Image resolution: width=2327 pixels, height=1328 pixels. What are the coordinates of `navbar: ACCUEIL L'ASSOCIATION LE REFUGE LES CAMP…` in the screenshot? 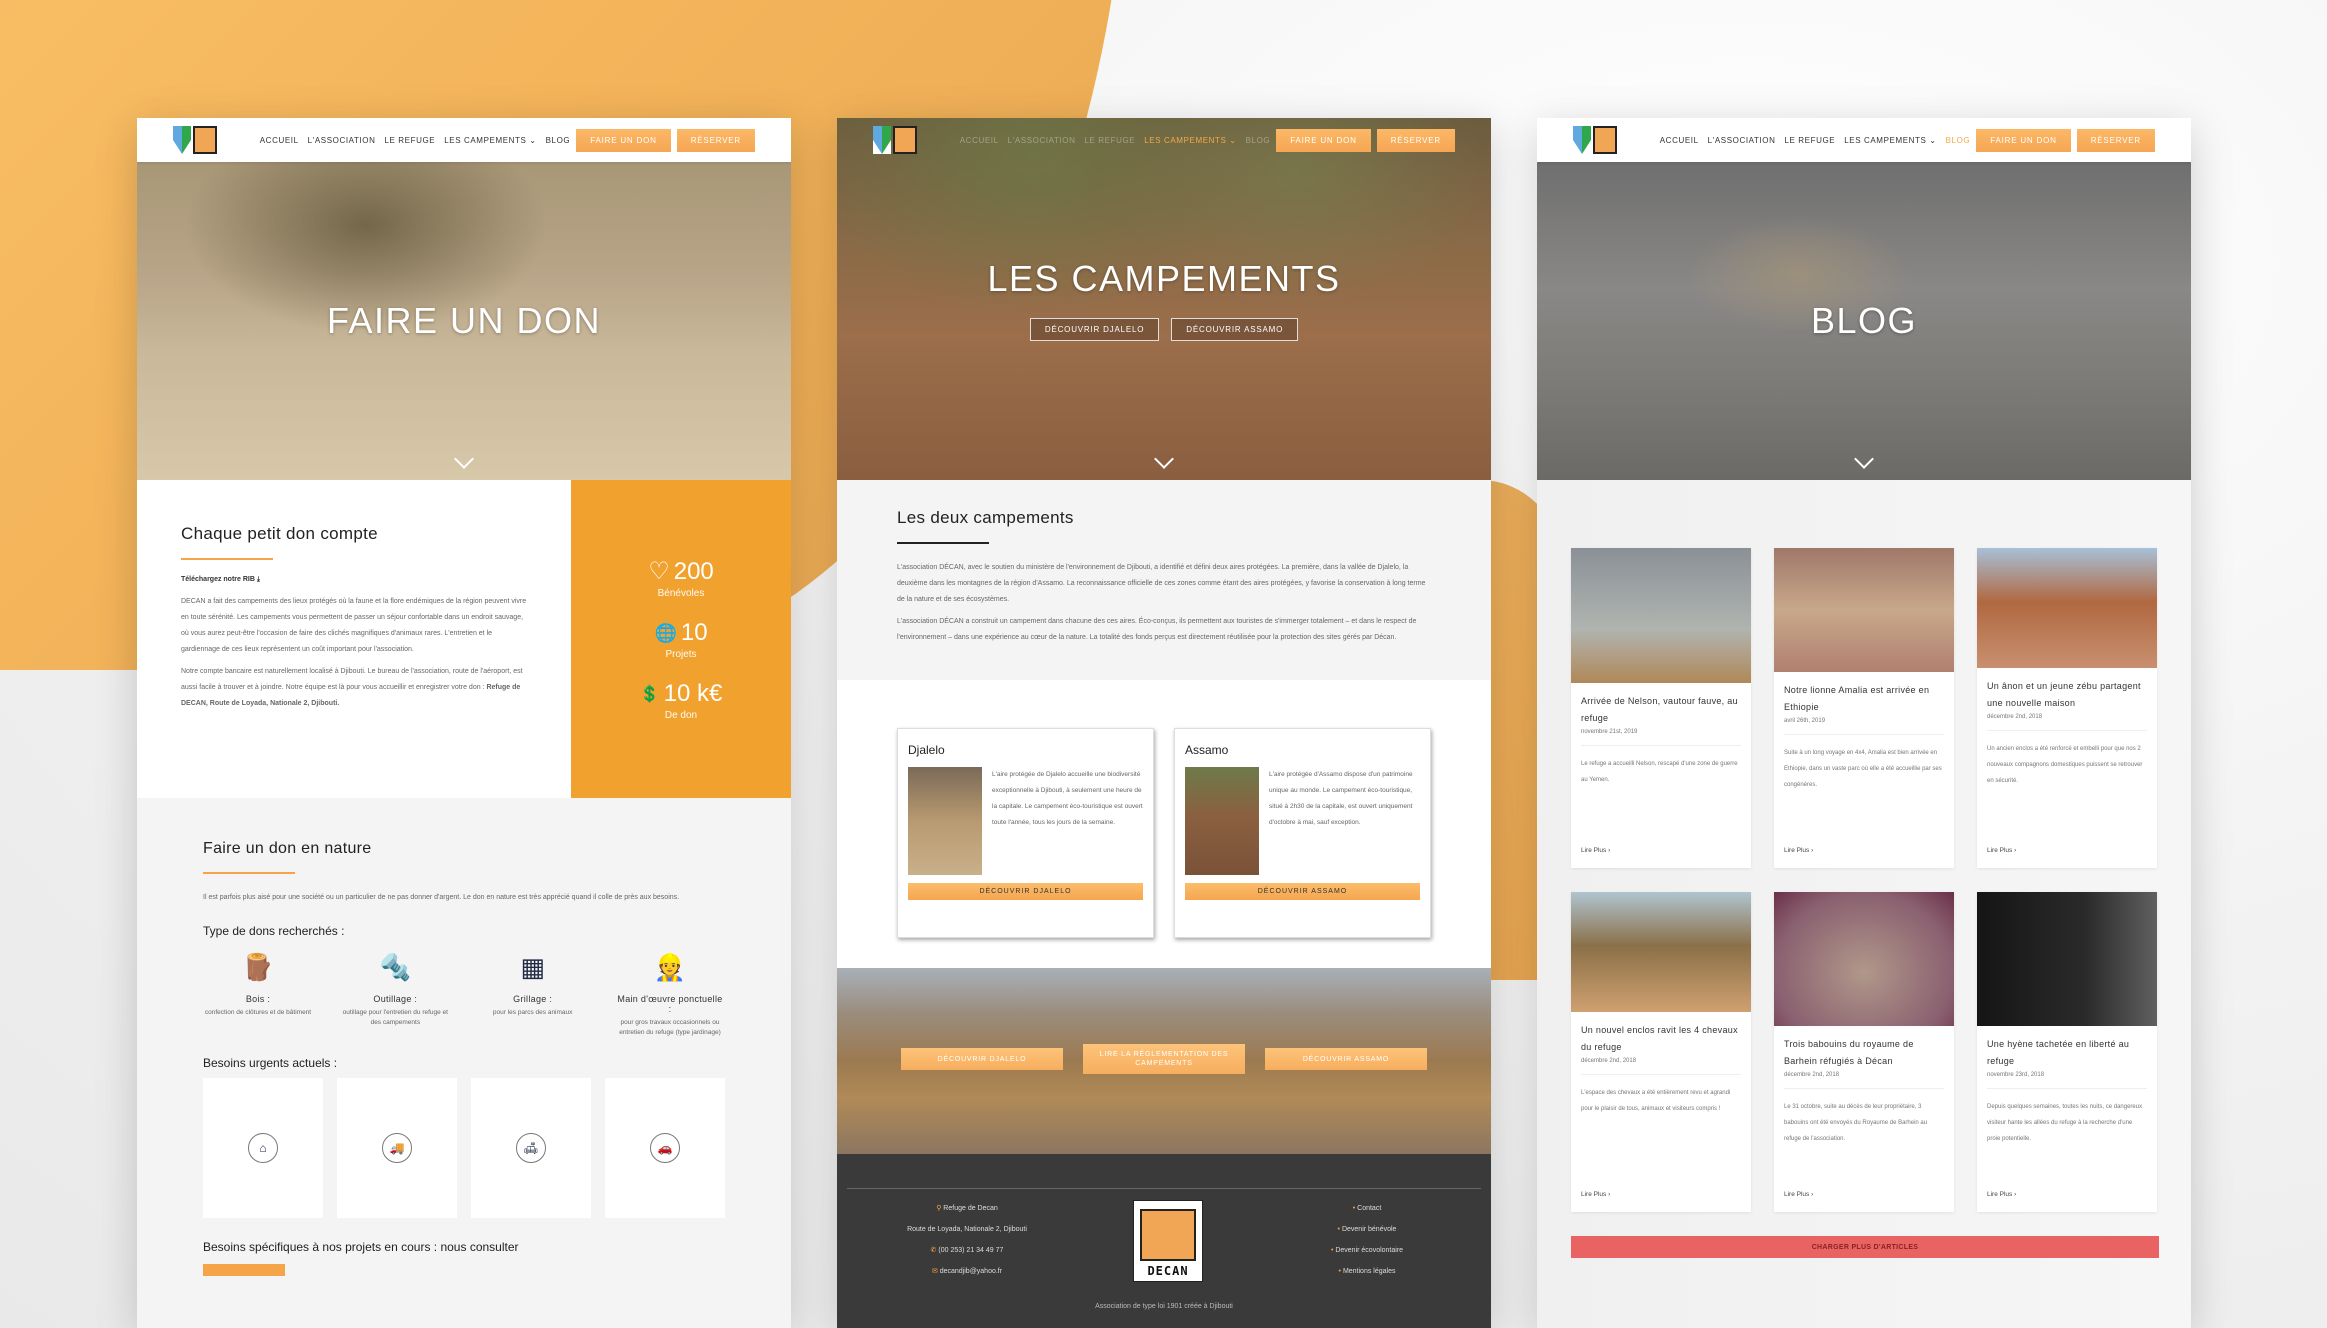 It's located at (464, 140).